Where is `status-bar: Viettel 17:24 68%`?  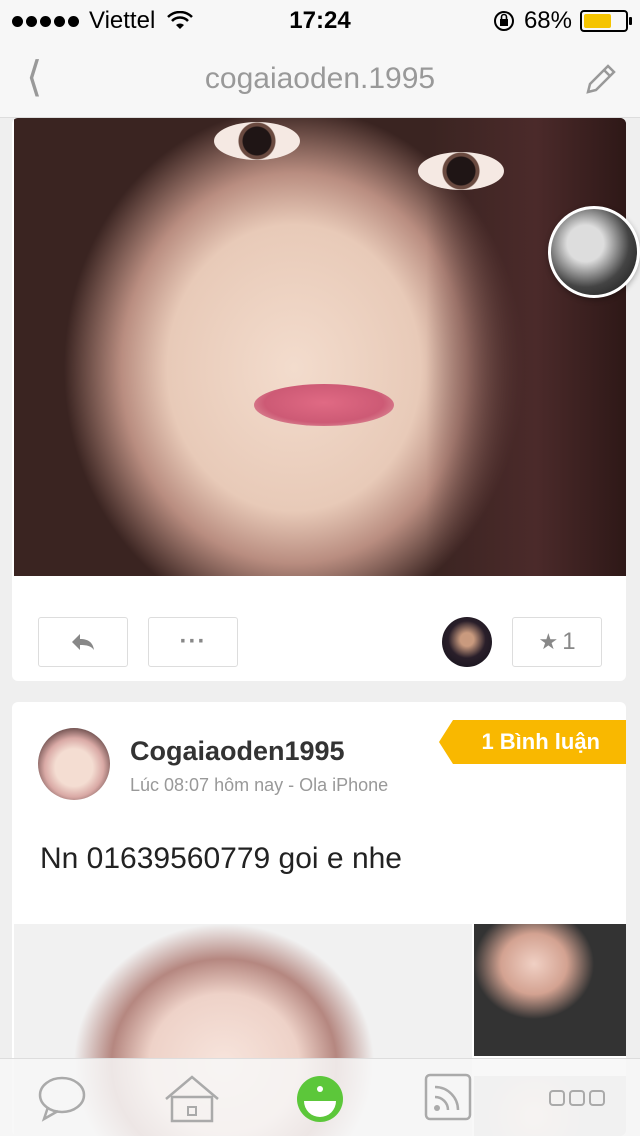 status-bar: Viettel 17:24 68% is located at coordinates (320, 20).